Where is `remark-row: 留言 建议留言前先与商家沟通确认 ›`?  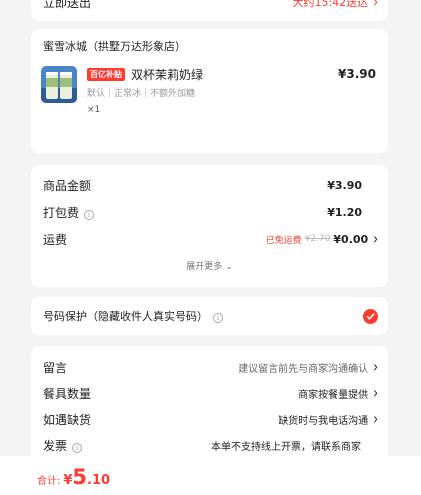
remark-row: 留言 建议留言前先与商家沟通确认 › is located at coordinates (210, 367).